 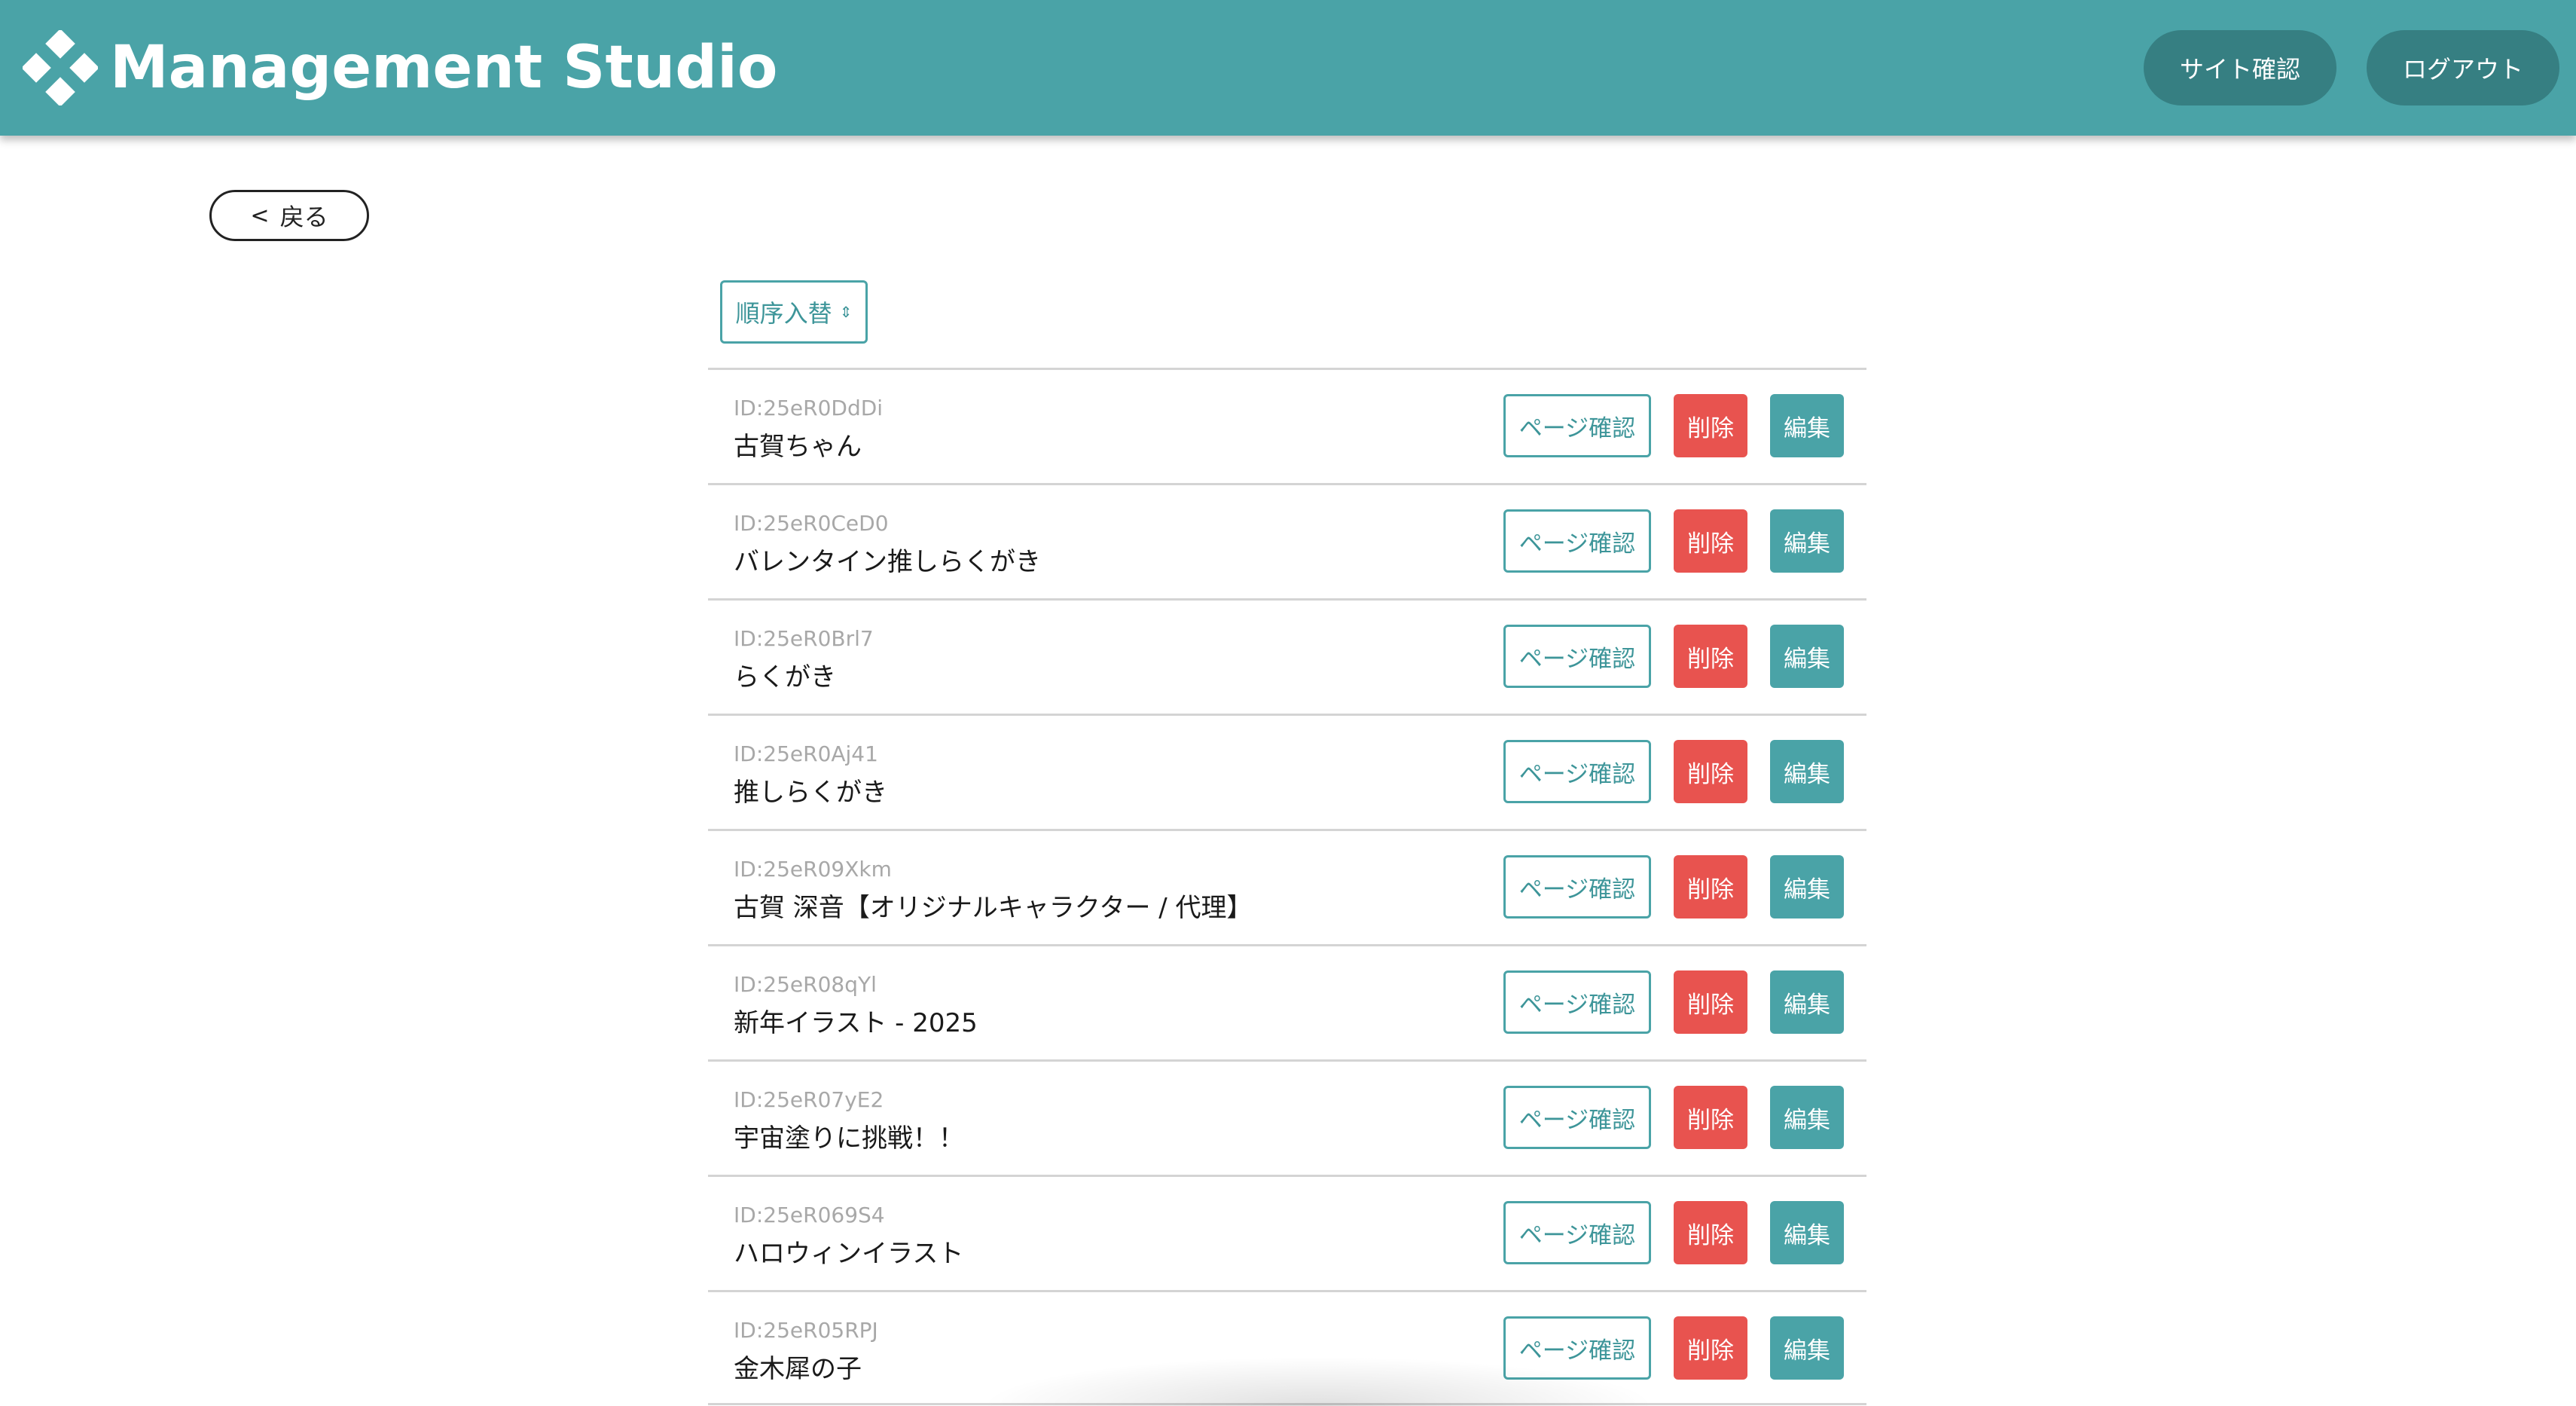 I want to click on item-id: ID:25eR0Aj41, so click(x=806, y=753).